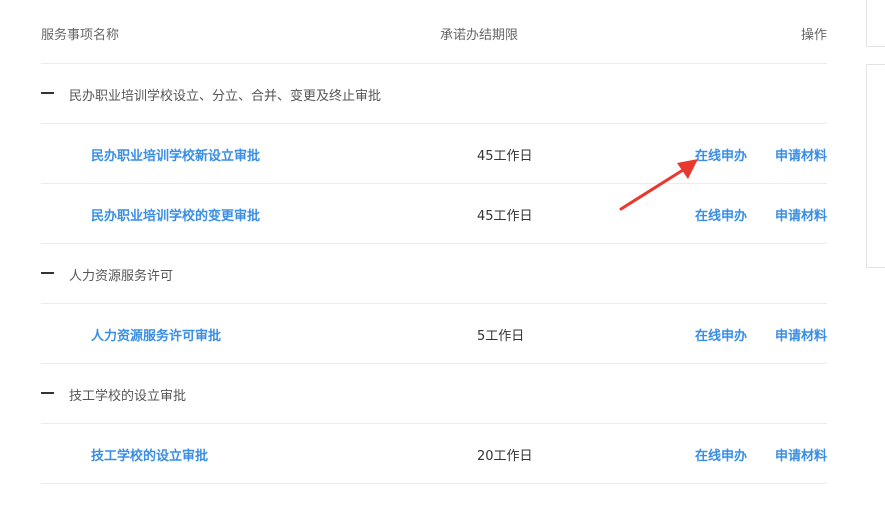  I want to click on table-row: 技工学校的设立审批 20工作日 在线申办 申请材料, so click(434, 454).